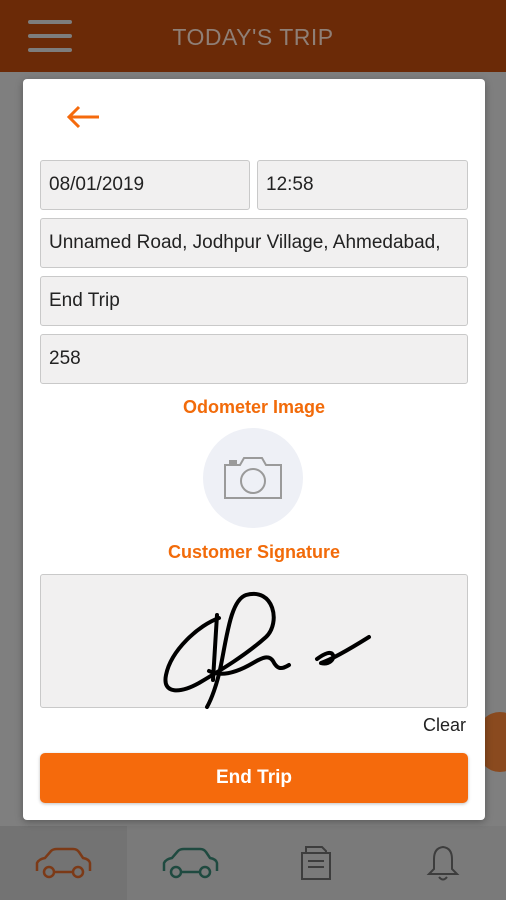 The image size is (506, 900). What do you see at coordinates (267, 650) in the screenshot?
I see `signature-drawing` at bounding box center [267, 650].